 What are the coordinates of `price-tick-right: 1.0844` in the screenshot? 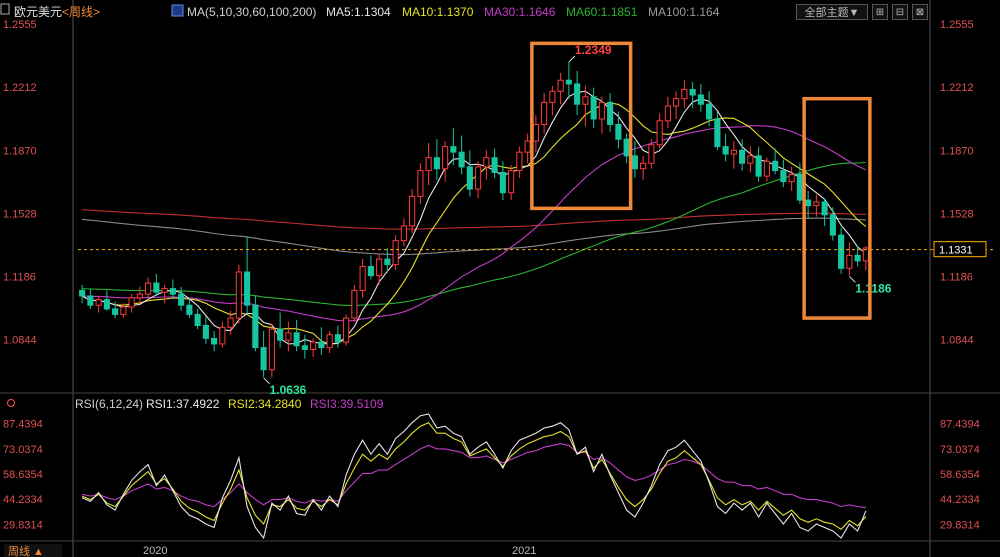 It's located at (957, 340).